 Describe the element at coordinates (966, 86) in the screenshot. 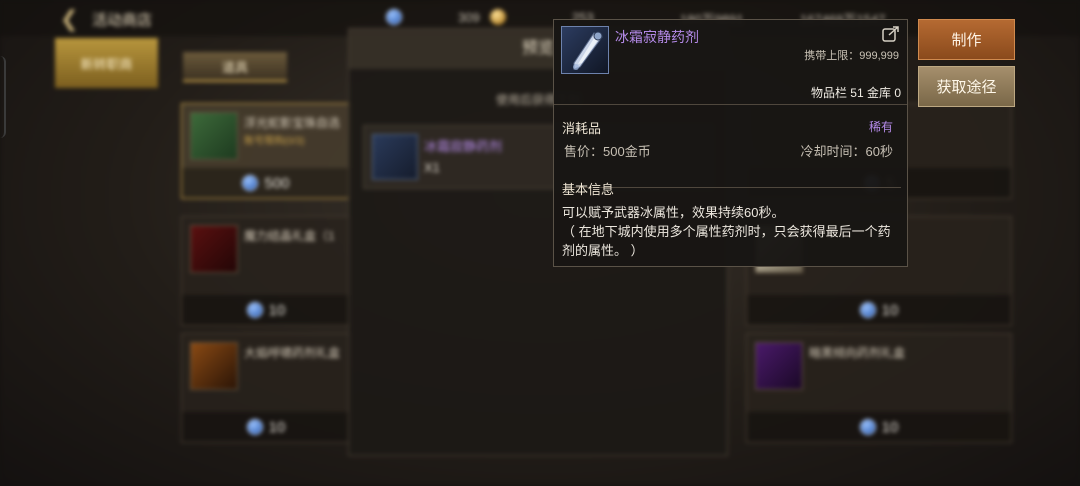

I see `obtain-source-button: 获取途径` at that location.